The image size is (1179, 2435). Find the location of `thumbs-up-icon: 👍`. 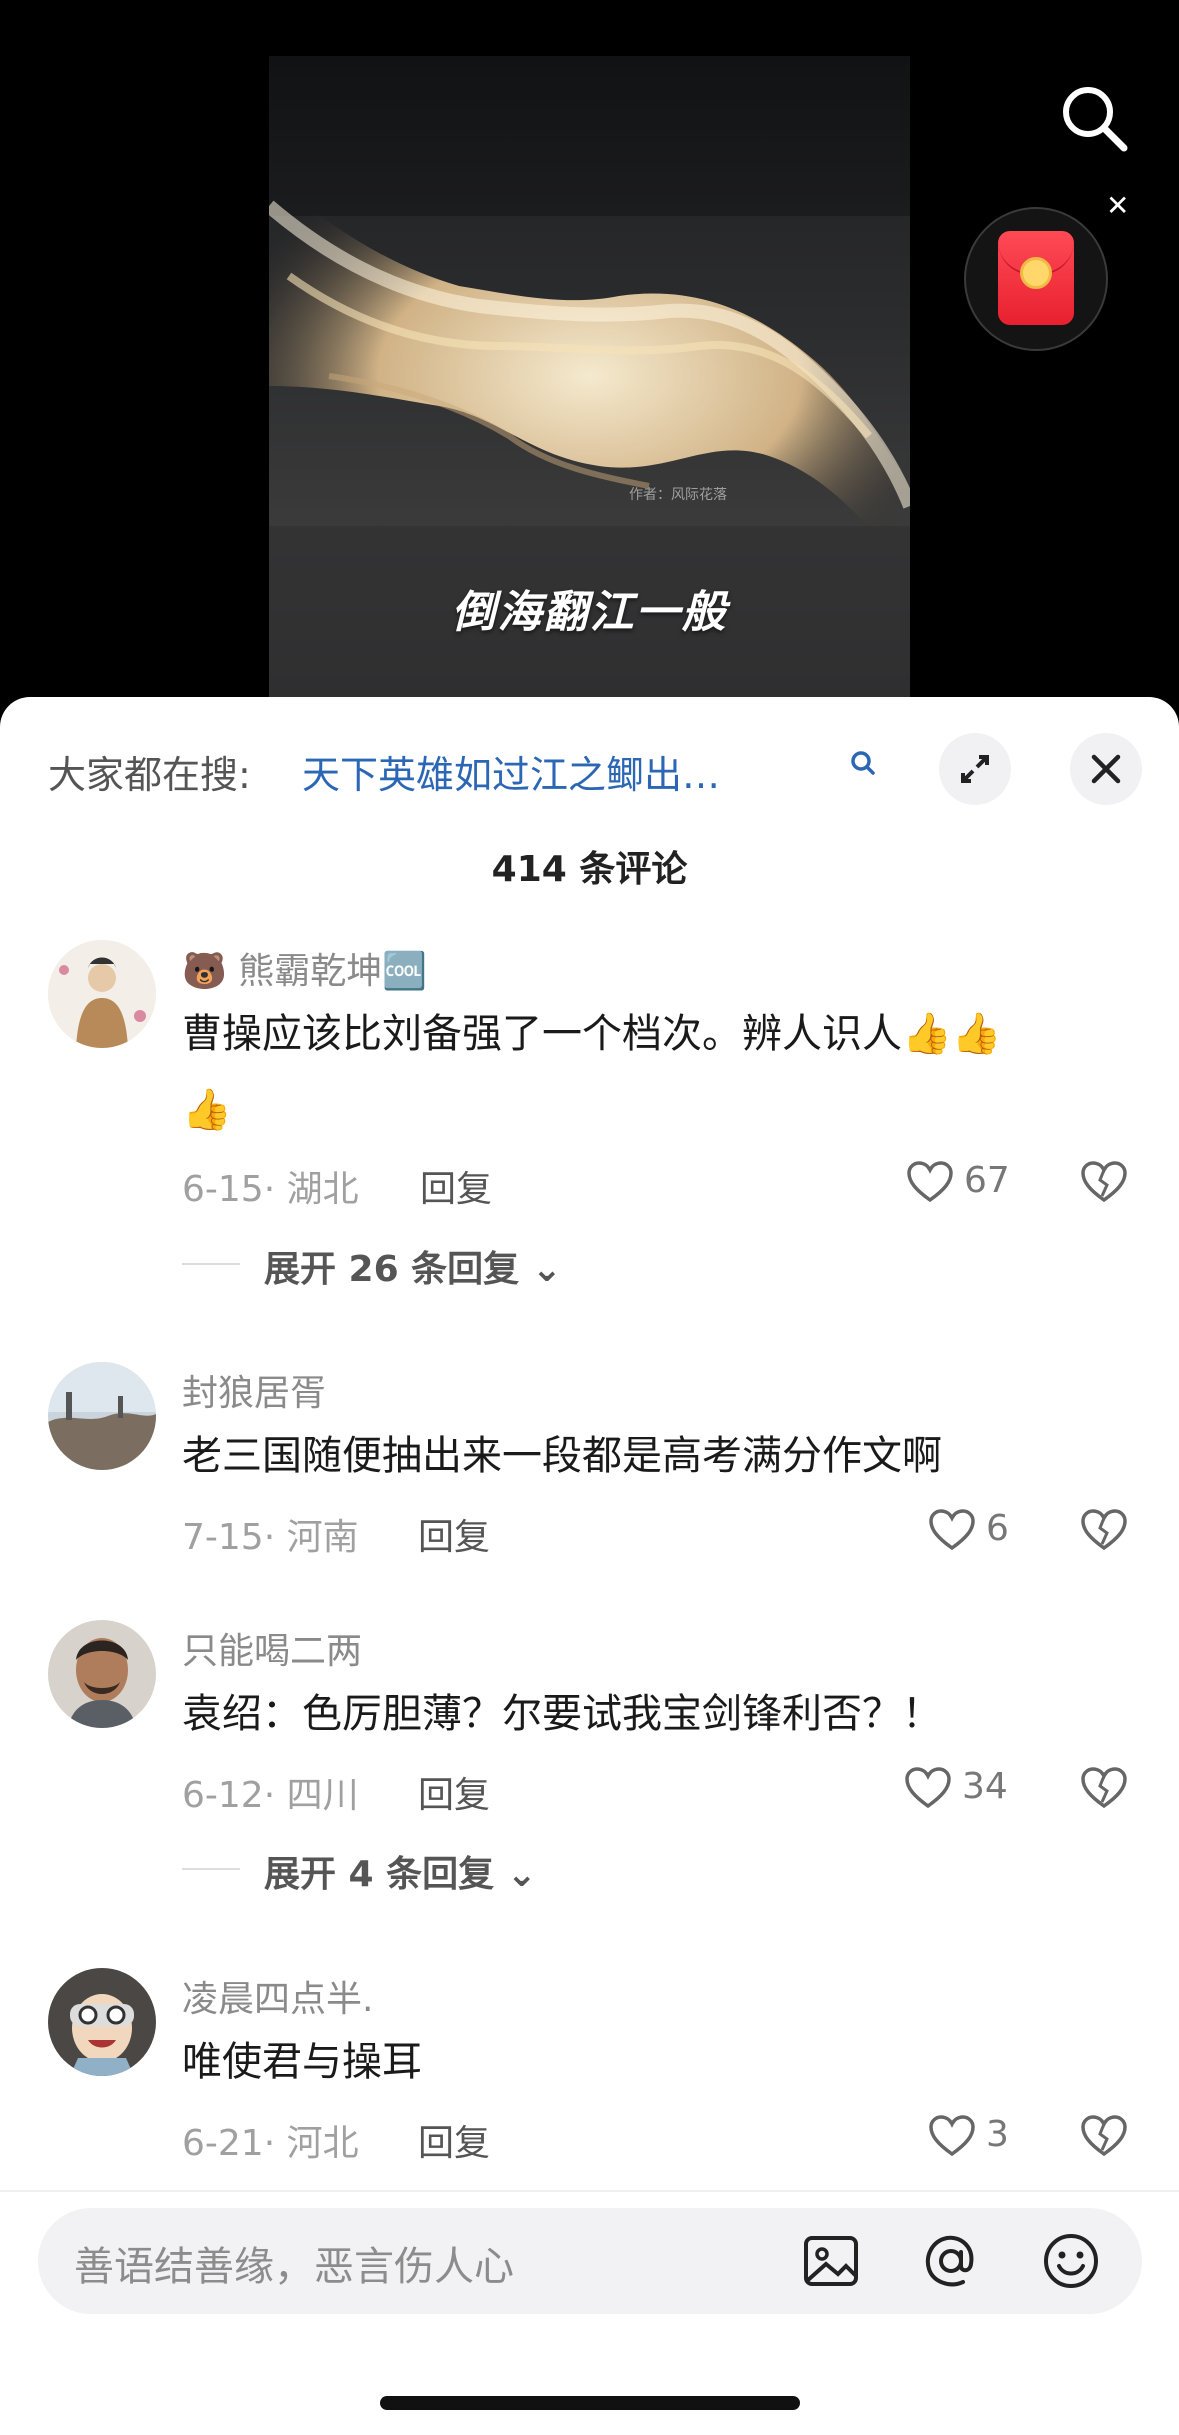

thumbs-up-icon: 👍 is located at coordinates (207, 1110).